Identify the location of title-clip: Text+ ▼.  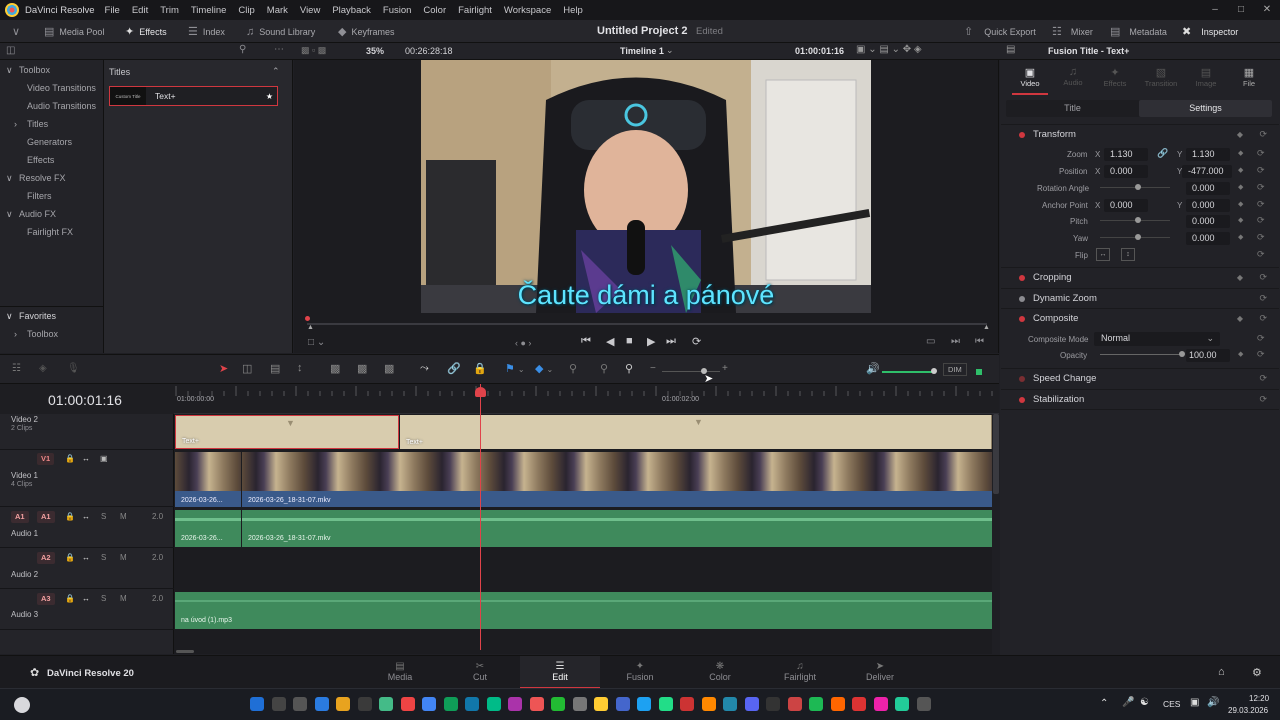
(696, 432).